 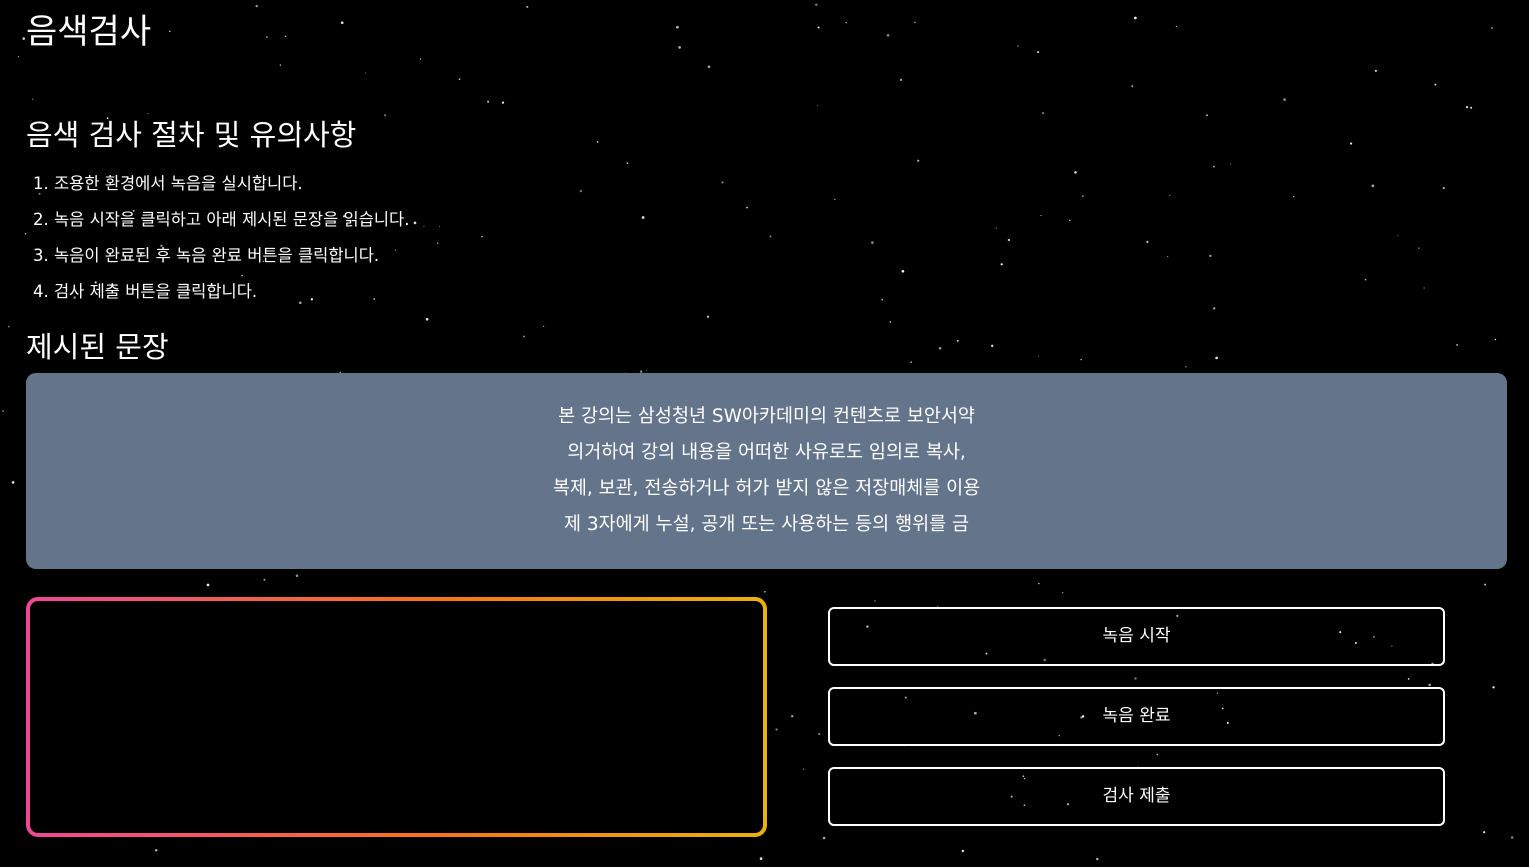 I want to click on sentence-line: 본 강의는 삼성청년 SW아카데미의 컨텐츠로 보안서약, so click(x=766, y=416).